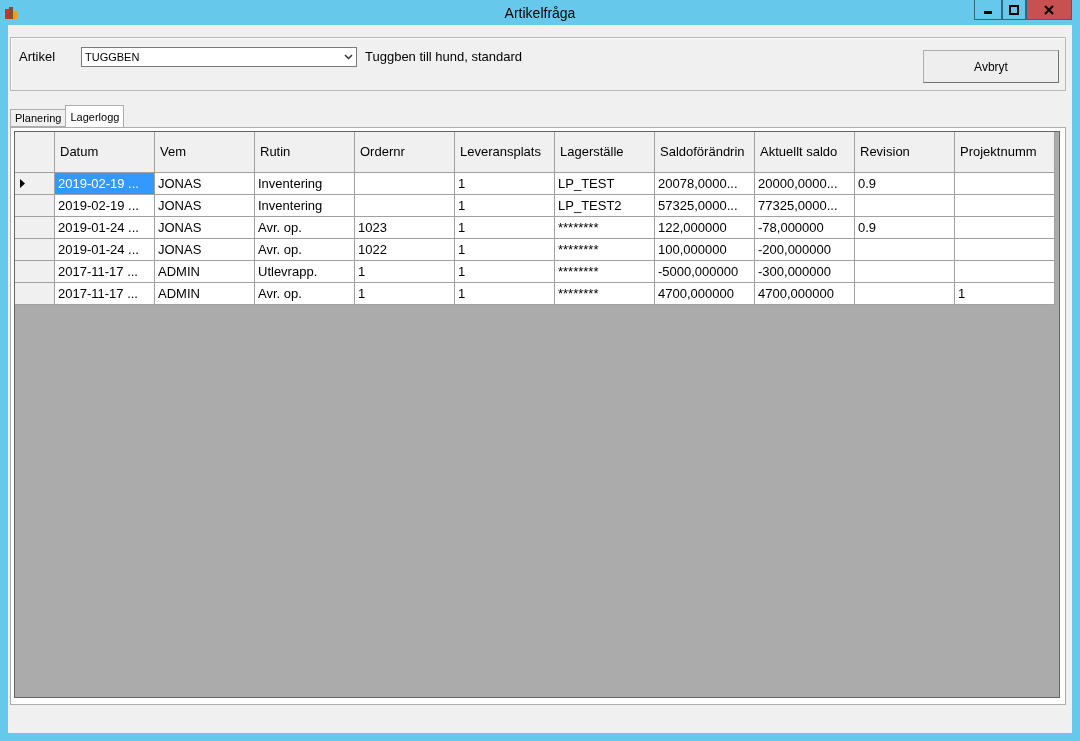 The image size is (1080, 741). Describe the element at coordinates (348, 57) in the screenshot. I see `chevron-down-icon` at that location.